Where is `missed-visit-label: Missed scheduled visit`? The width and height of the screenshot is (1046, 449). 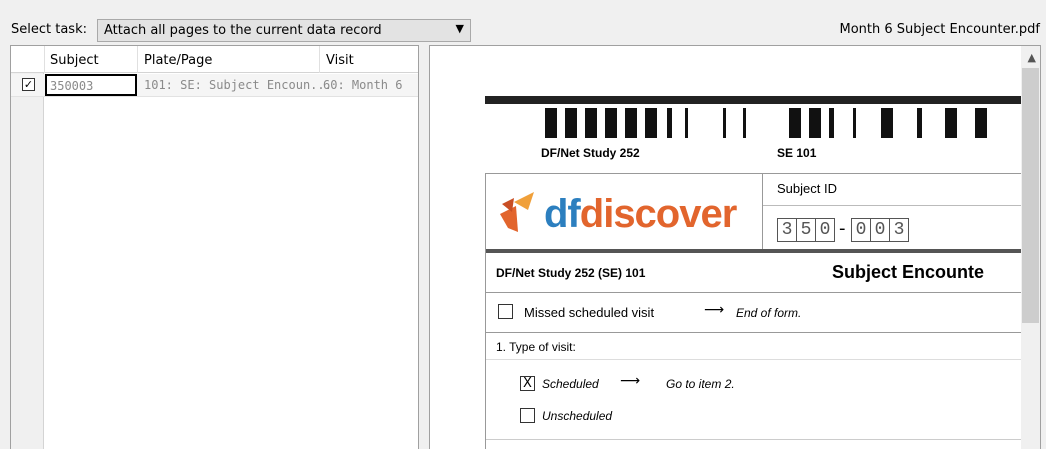 missed-visit-label: Missed scheduled visit is located at coordinates (589, 312).